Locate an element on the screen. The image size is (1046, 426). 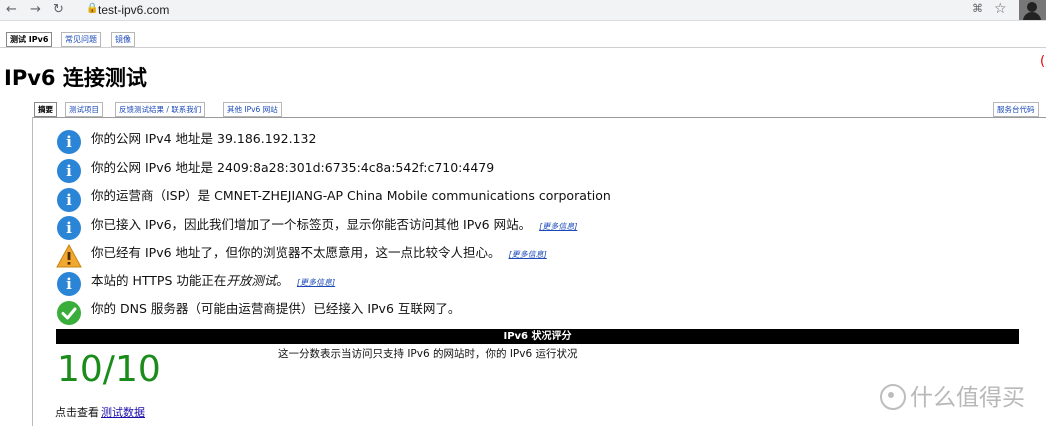
tab-summary: 摘要 is located at coordinates (45, 109).